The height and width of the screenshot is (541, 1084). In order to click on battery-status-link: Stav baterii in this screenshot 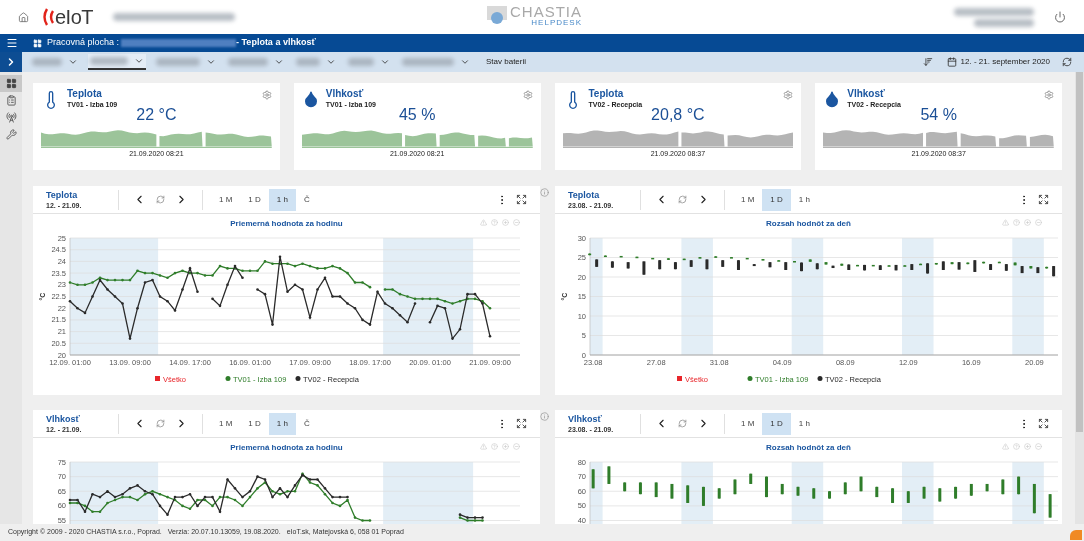, I will do `click(506, 62)`.